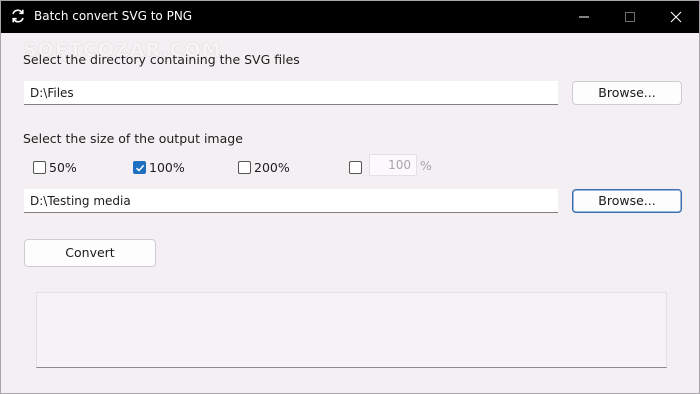 This screenshot has width=700, height=394. I want to click on maximize-icon, so click(630, 17).